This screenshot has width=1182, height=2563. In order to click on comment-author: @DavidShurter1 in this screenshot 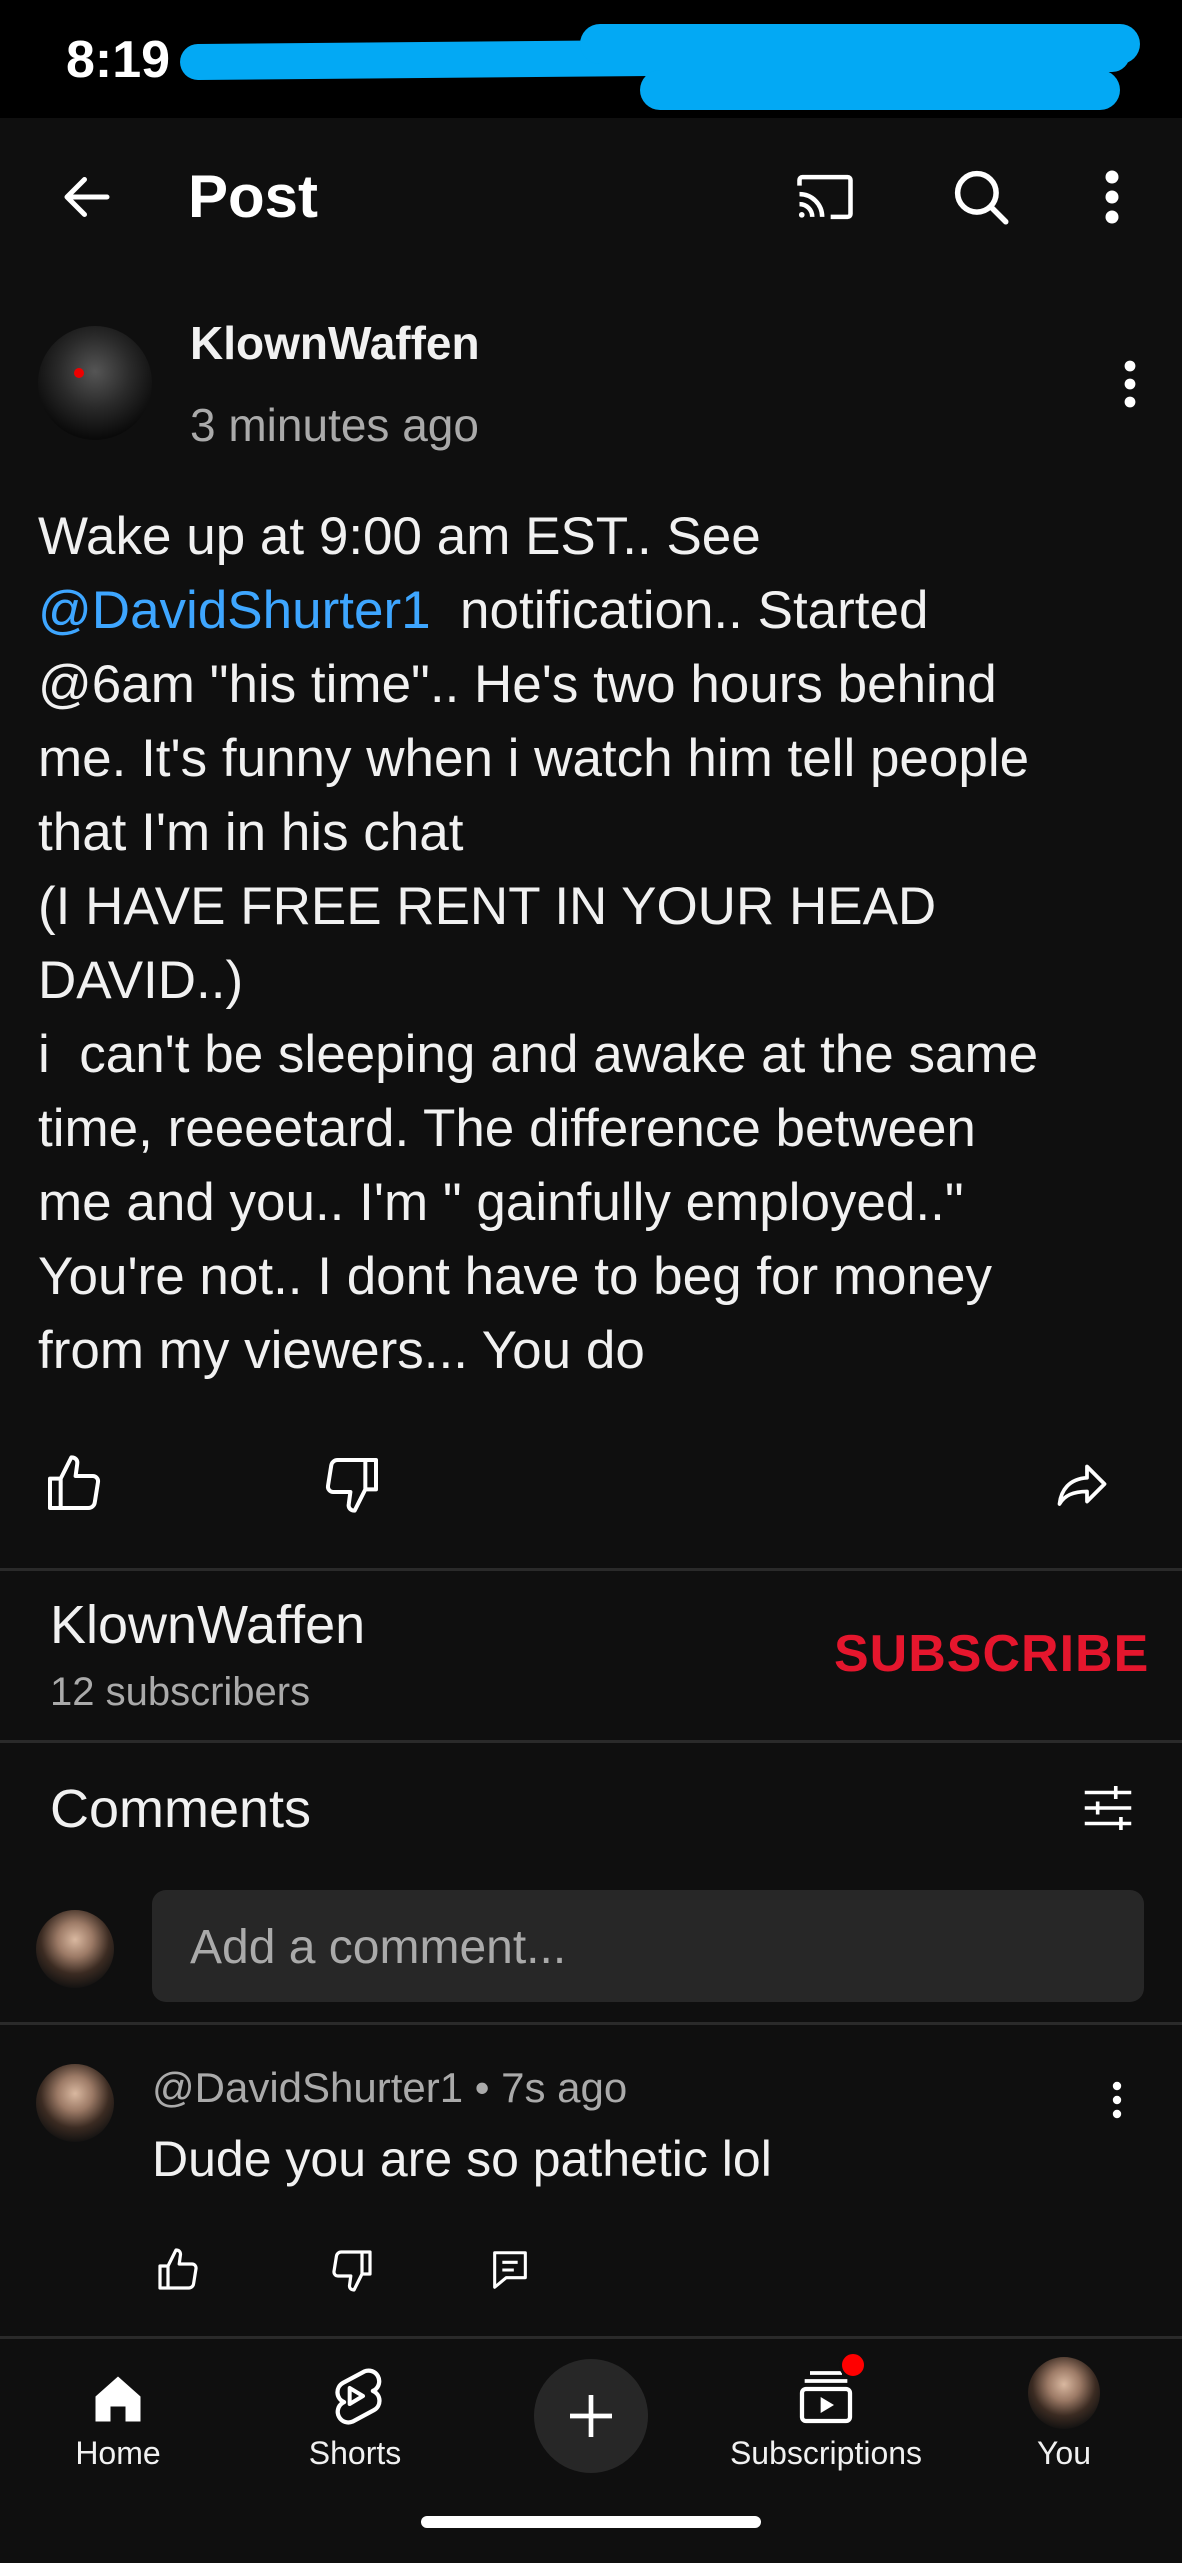, I will do `click(307, 2087)`.